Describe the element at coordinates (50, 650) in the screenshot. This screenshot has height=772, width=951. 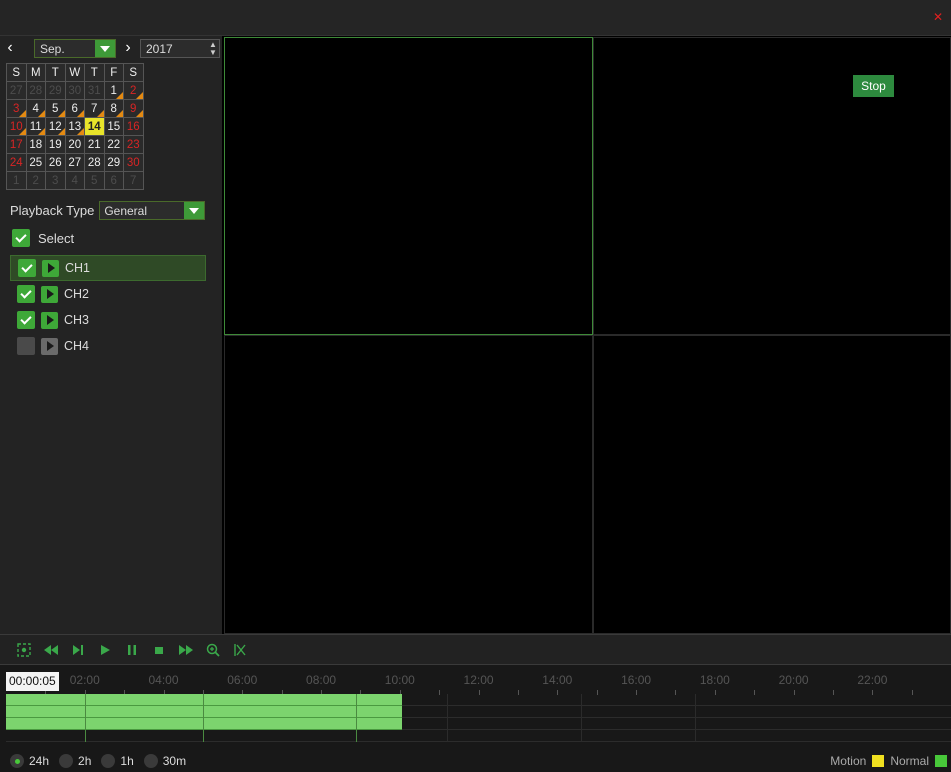
I see `rewind-icon` at that location.